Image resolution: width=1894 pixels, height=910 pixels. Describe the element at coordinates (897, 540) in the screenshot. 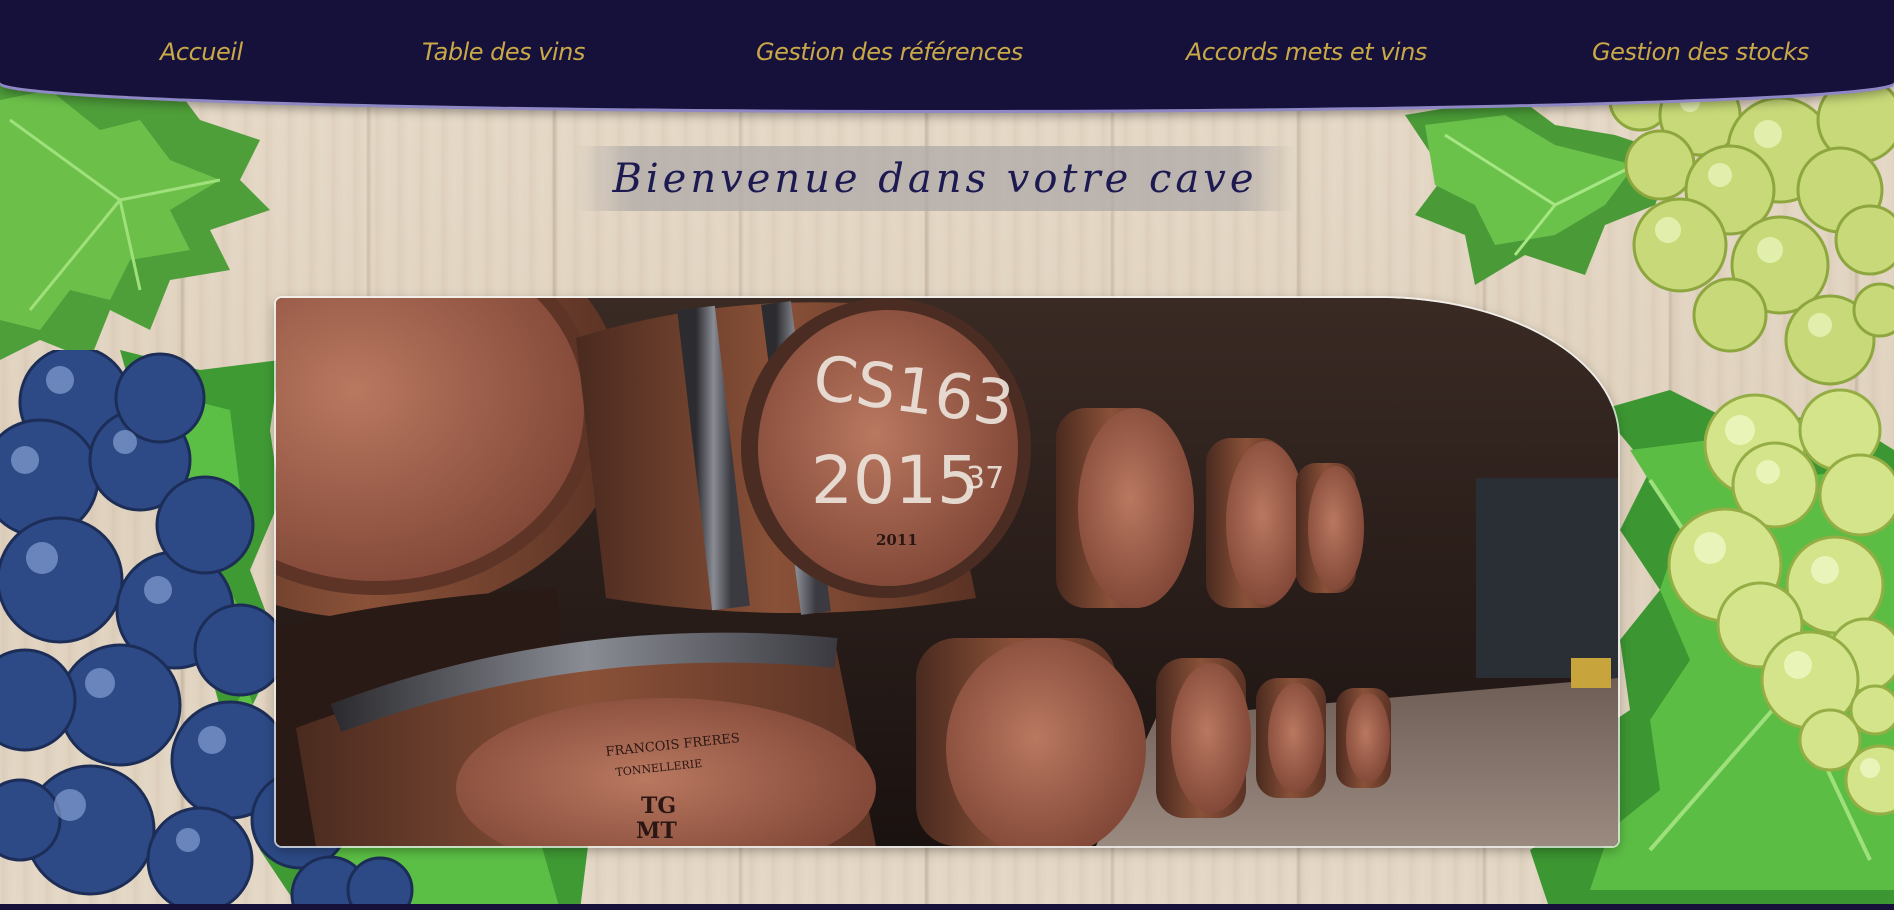

I see `barrel-stamp: 2011` at that location.